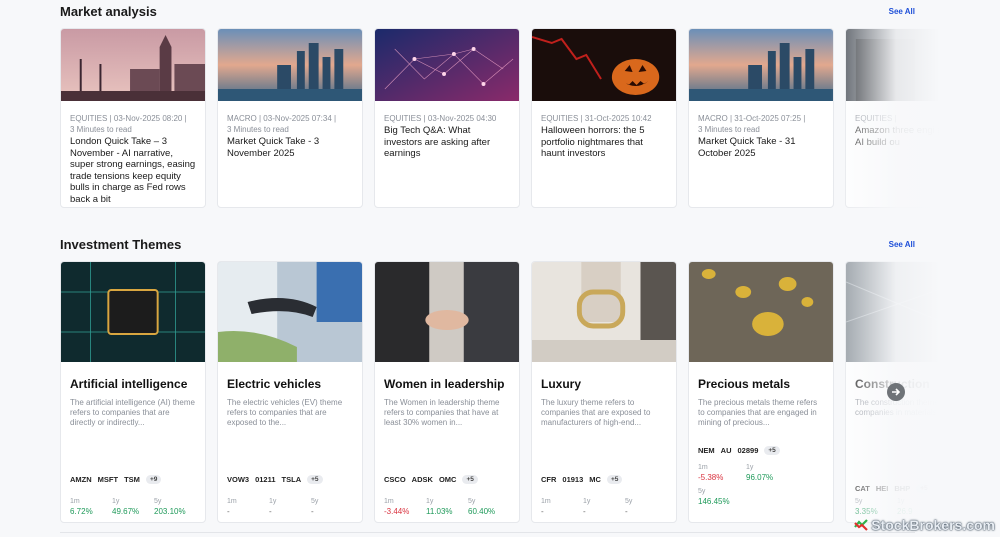 The height and width of the screenshot is (537, 1000). I want to click on ticker: MC, so click(595, 479).